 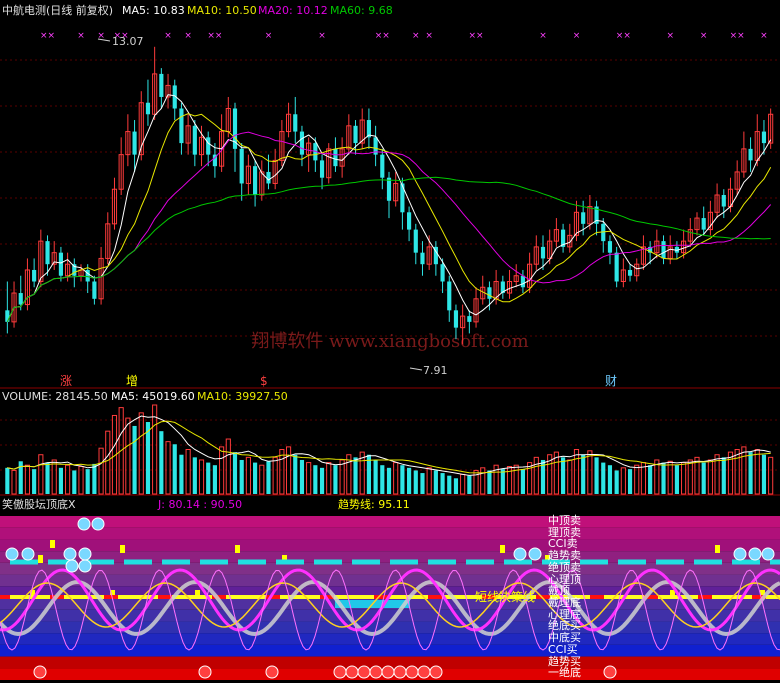 I want to click on volume-ma10-readout: MA10: 39927.50, so click(x=242, y=396).